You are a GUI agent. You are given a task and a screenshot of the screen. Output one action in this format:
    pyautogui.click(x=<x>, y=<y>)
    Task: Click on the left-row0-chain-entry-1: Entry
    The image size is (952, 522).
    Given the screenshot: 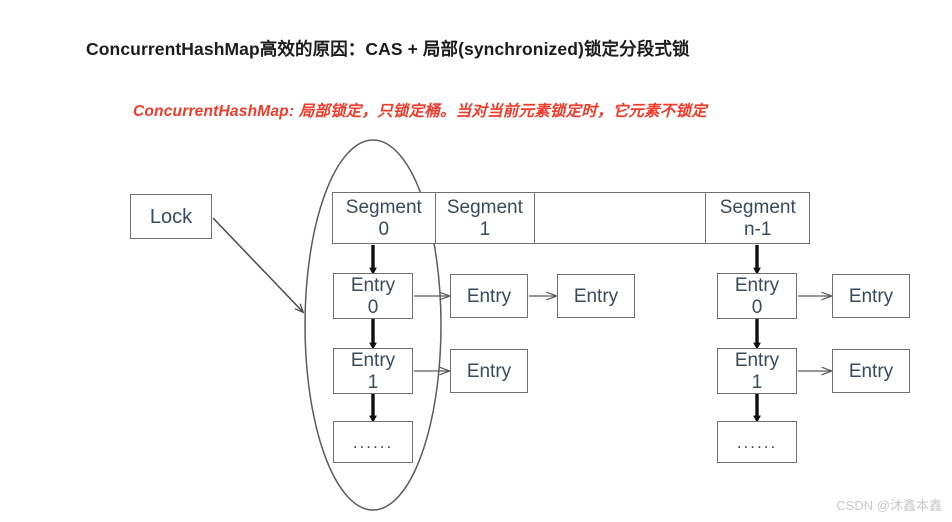 What is the action you would take?
    pyautogui.click(x=489, y=296)
    